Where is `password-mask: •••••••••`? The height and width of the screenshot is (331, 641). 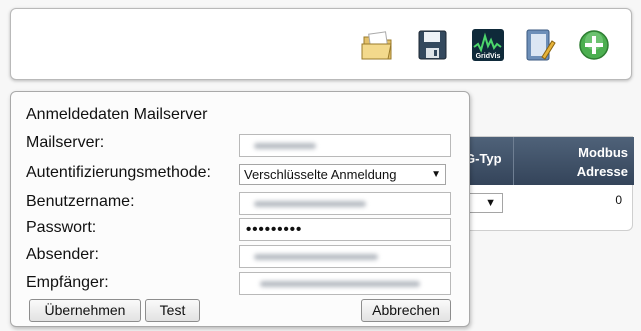
password-mask: ••••••••• is located at coordinates (274, 229).